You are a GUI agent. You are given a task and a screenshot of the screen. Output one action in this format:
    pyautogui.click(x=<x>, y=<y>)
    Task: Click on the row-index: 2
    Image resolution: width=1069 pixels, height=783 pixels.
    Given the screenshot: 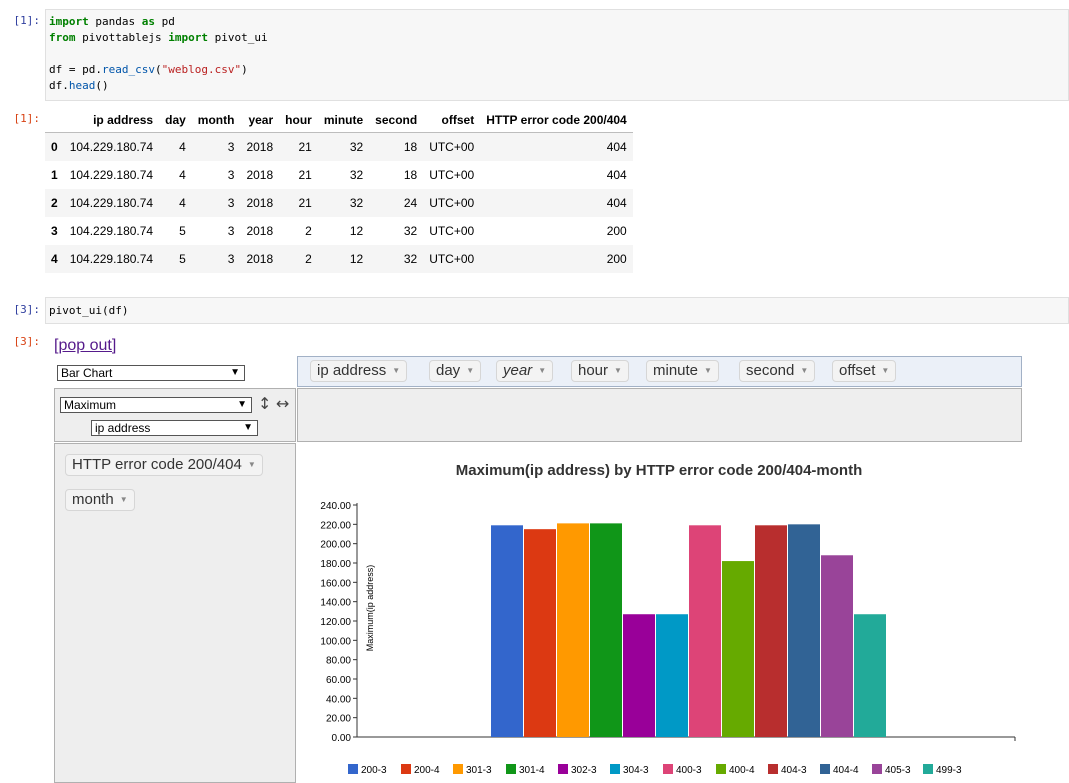 What is the action you would take?
    pyautogui.click(x=54, y=203)
    